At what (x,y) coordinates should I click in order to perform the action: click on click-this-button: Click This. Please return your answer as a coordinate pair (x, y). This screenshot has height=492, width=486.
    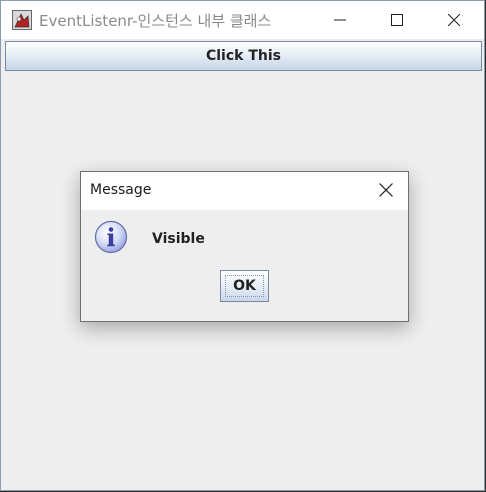
    Looking at the image, I should click on (243, 56).